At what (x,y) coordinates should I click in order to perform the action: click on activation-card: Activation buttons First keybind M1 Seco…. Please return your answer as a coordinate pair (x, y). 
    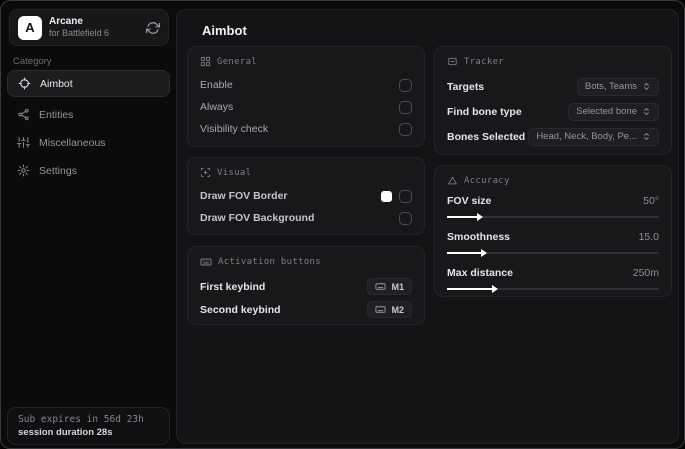
    Looking at the image, I should click on (306, 285).